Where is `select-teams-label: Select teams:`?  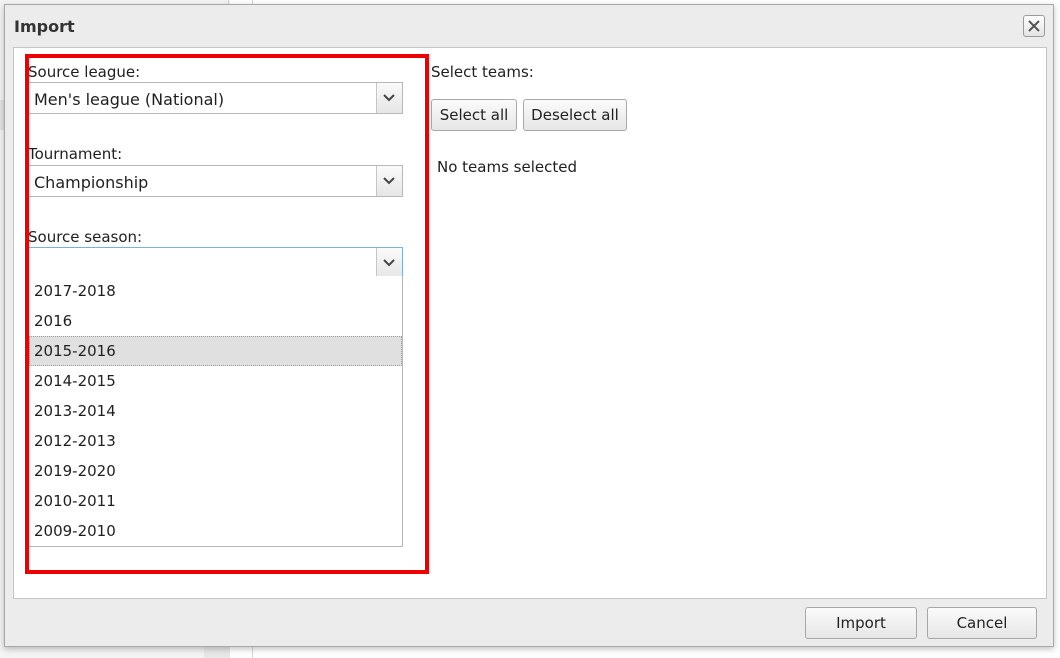
select-teams-label: Select teams: is located at coordinates (482, 72).